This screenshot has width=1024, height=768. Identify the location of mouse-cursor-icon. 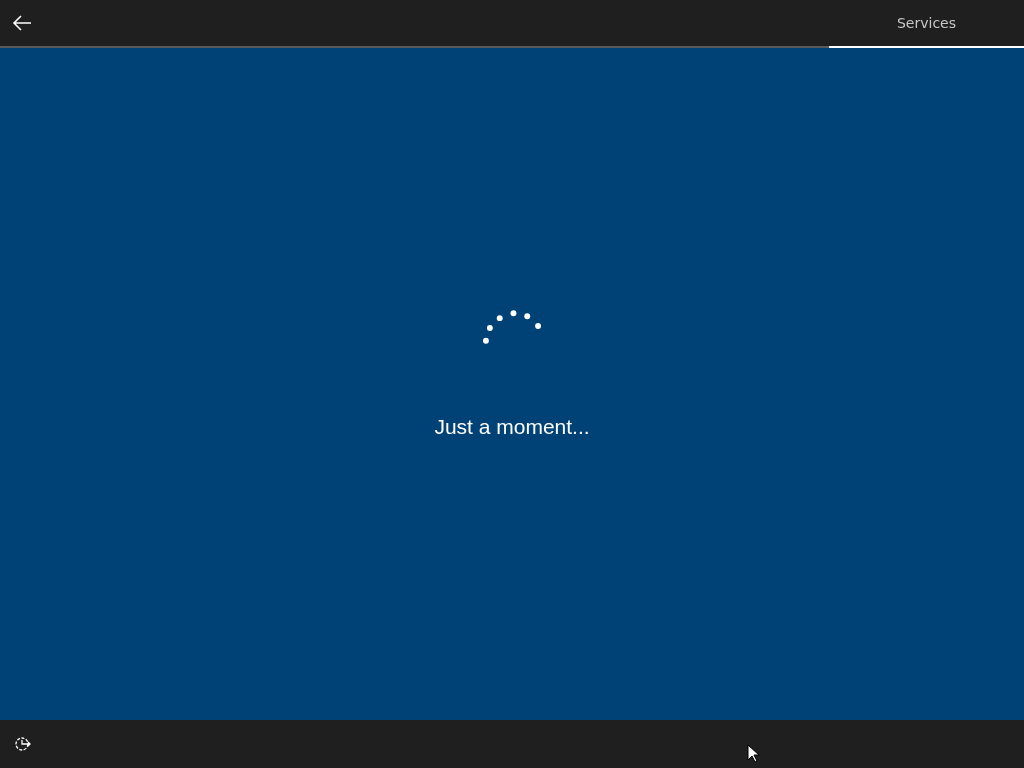
(753, 753).